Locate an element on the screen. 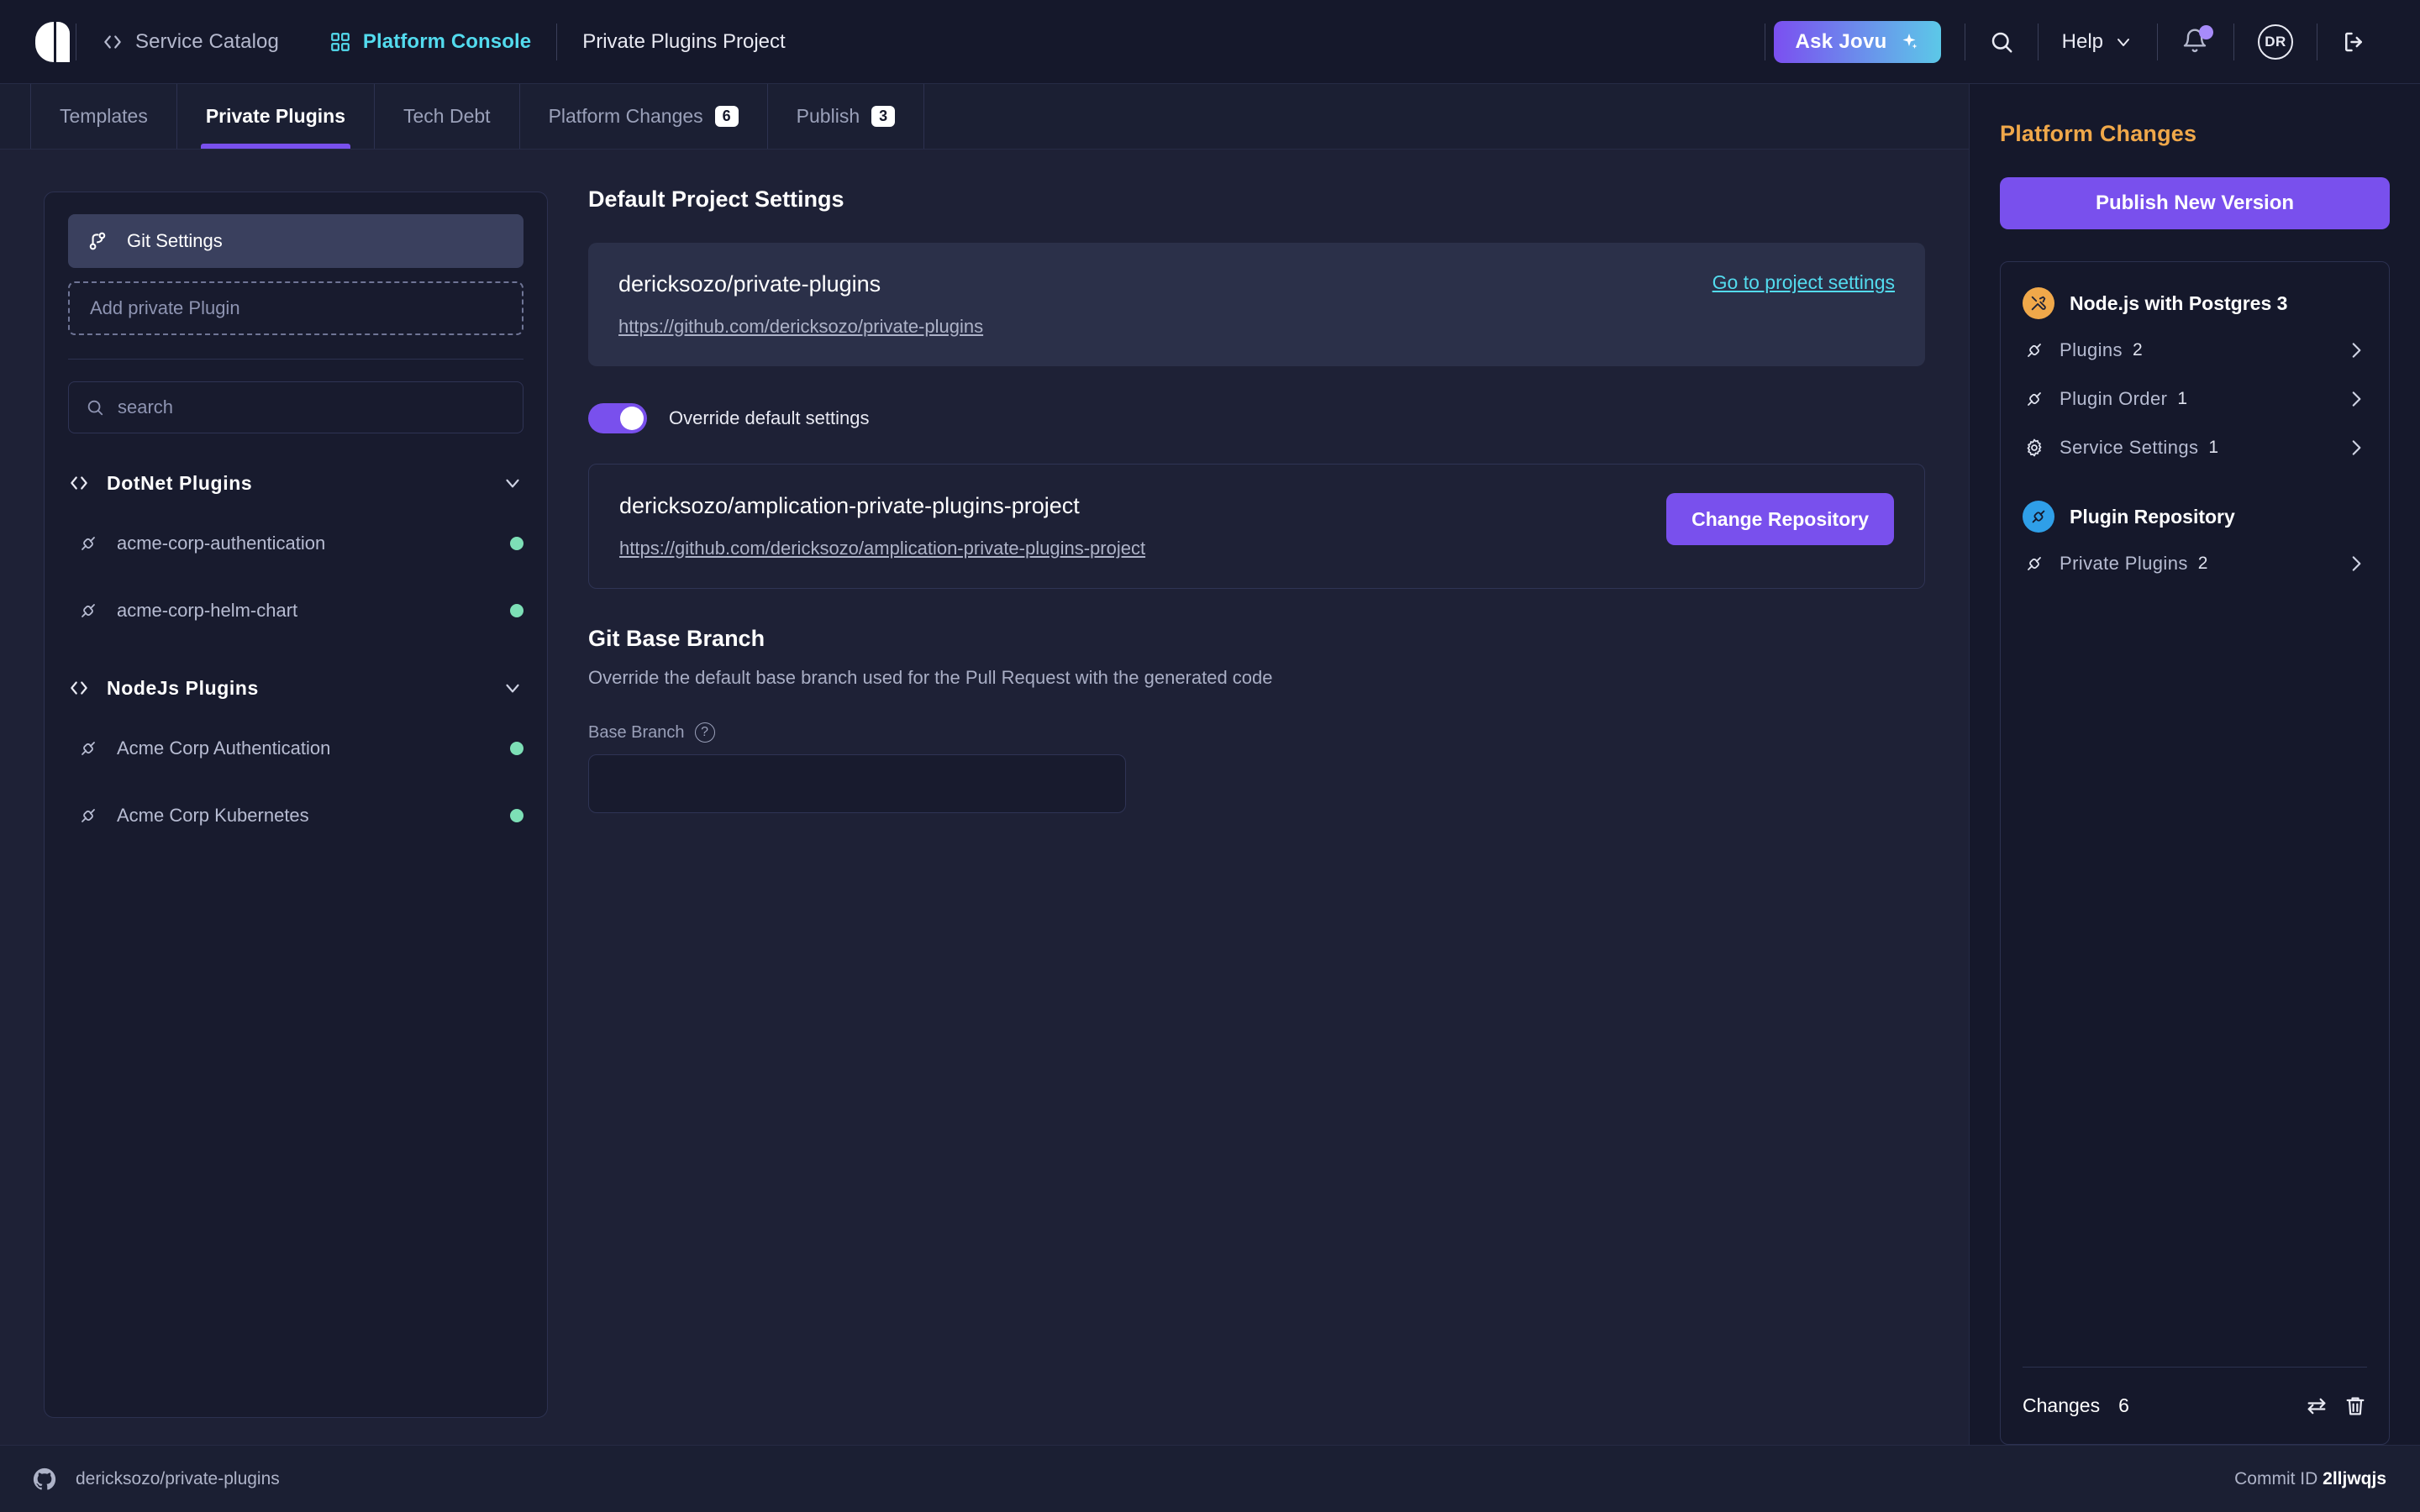 This screenshot has height=1512, width=2420. git-settings-label: Git Settings is located at coordinates (175, 240).